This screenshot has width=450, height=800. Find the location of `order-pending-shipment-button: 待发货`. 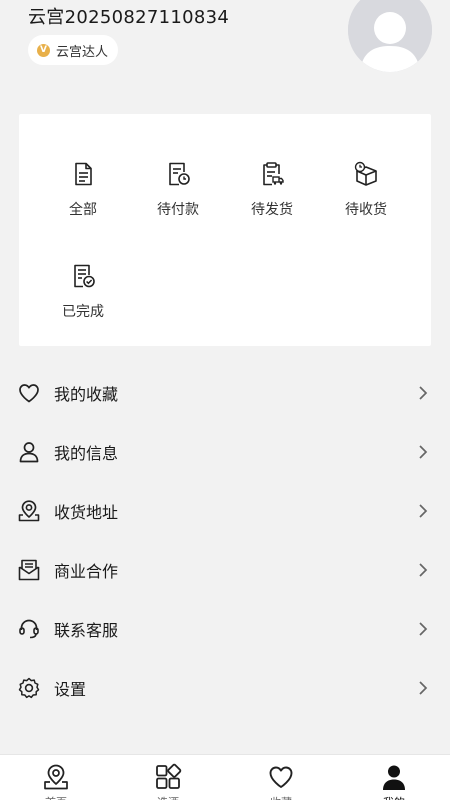

order-pending-shipment-button: 待发货 is located at coordinates (272, 196).